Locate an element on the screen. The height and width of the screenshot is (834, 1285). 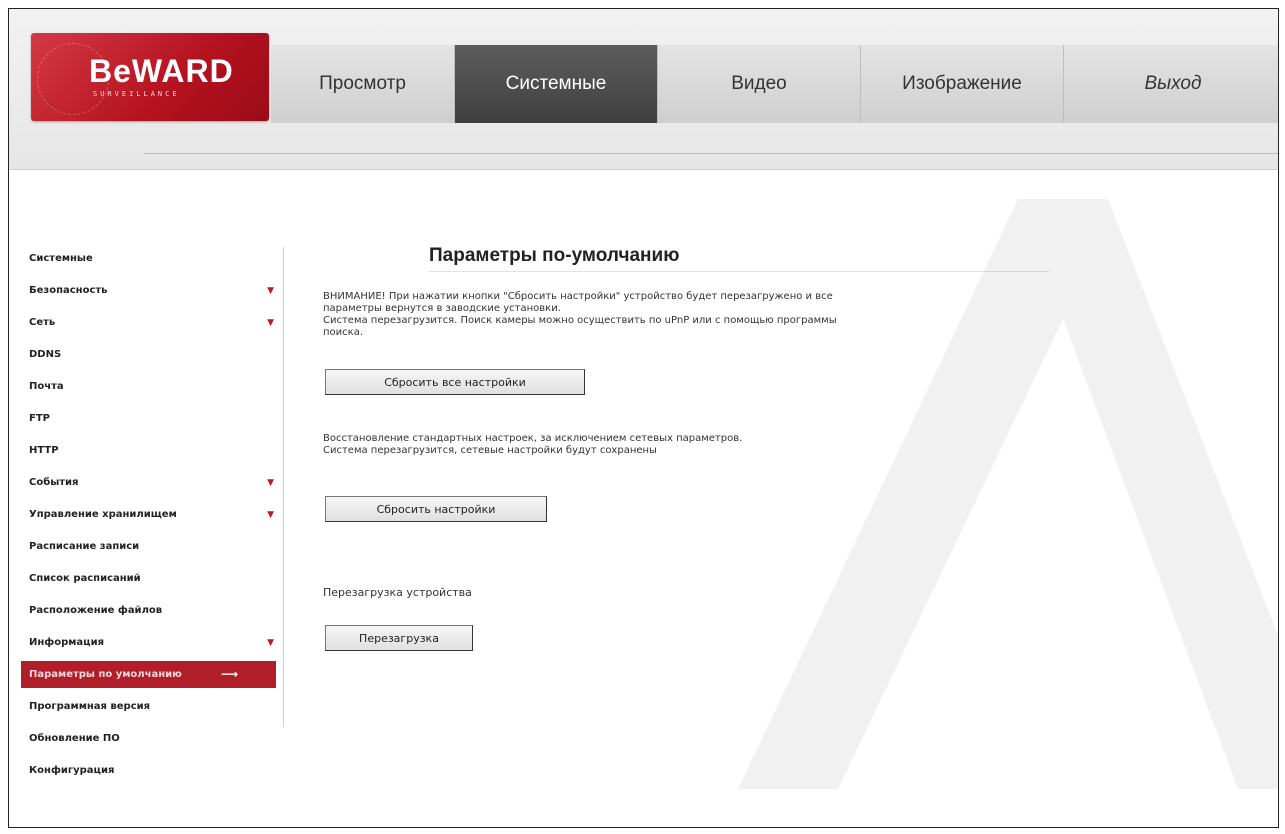
sidebar-item-label: Безопасность is located at coordinates (68, 290).